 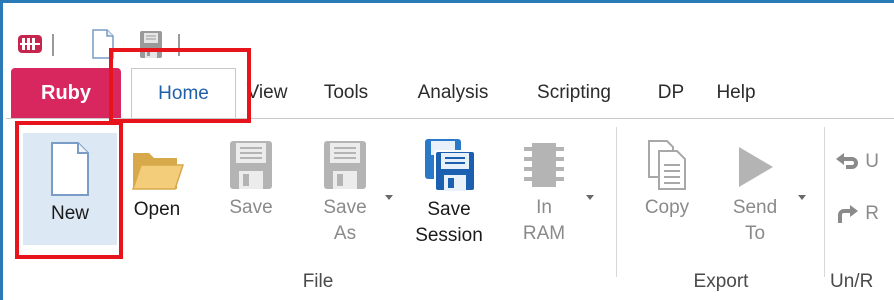 I want to click on redo-label: R, so click(x=872, y=214).